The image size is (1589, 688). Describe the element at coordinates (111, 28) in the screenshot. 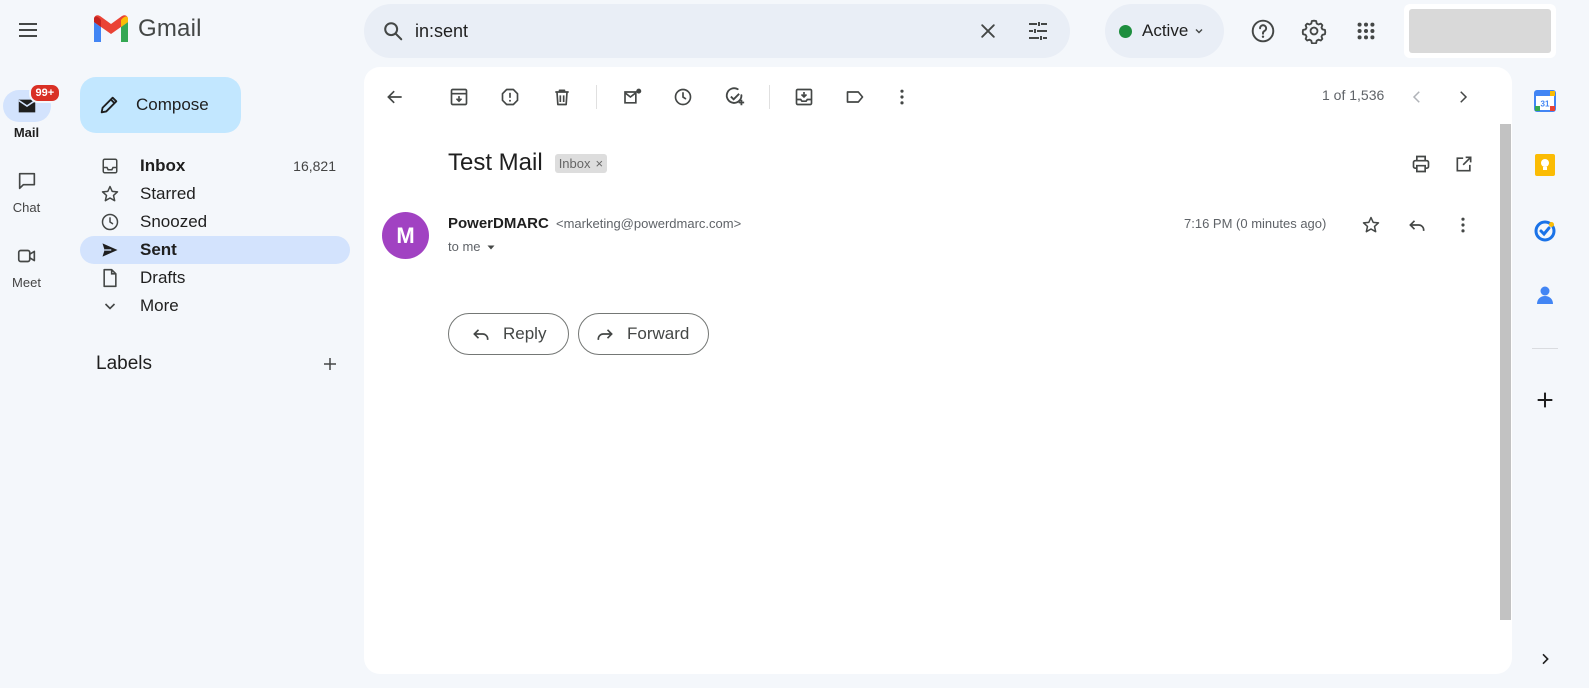

I see `gmail-logo-icon` at that location.